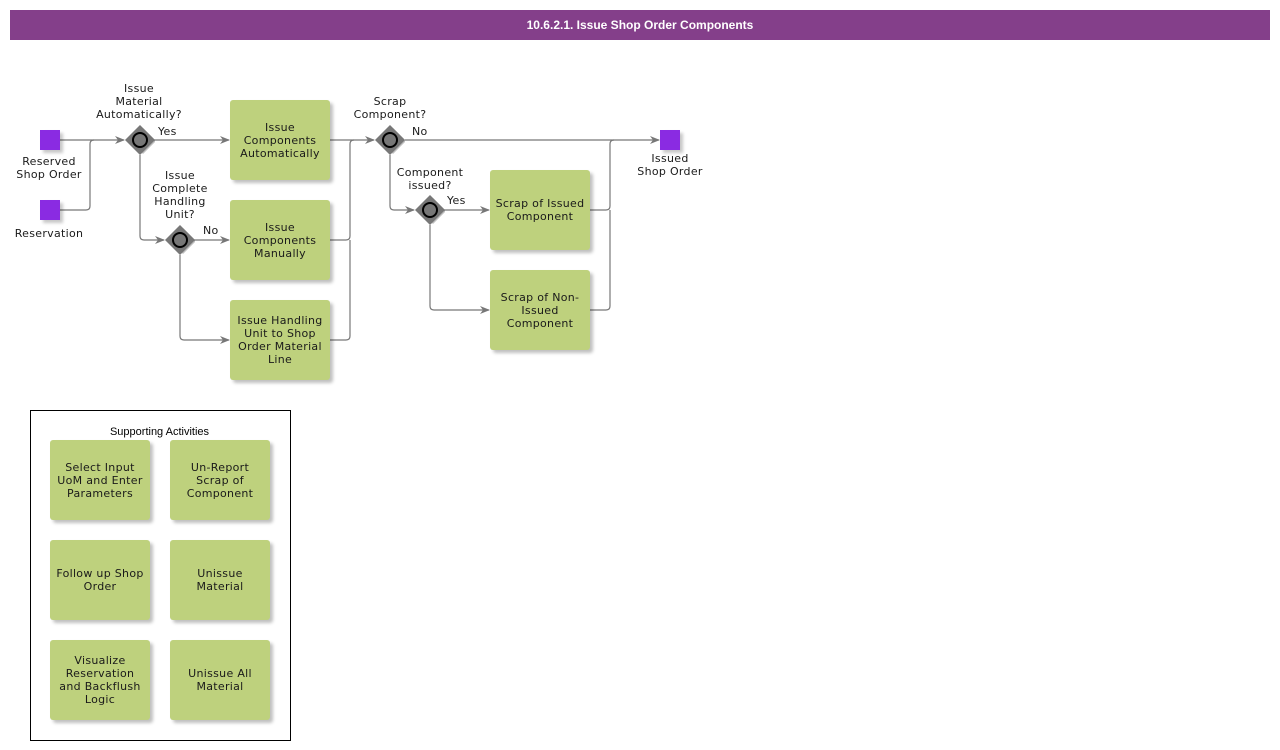  Describe the element at coordinates (280, 140) in the screenshot. I see `task-issue-components-automatically: Issue Components Automatically` at that location.